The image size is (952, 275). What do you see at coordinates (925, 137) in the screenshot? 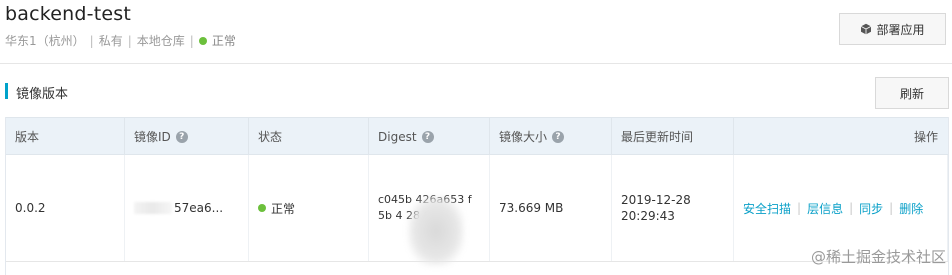
I see `column-header-actions: 操作` at bounding box center [925, 137].